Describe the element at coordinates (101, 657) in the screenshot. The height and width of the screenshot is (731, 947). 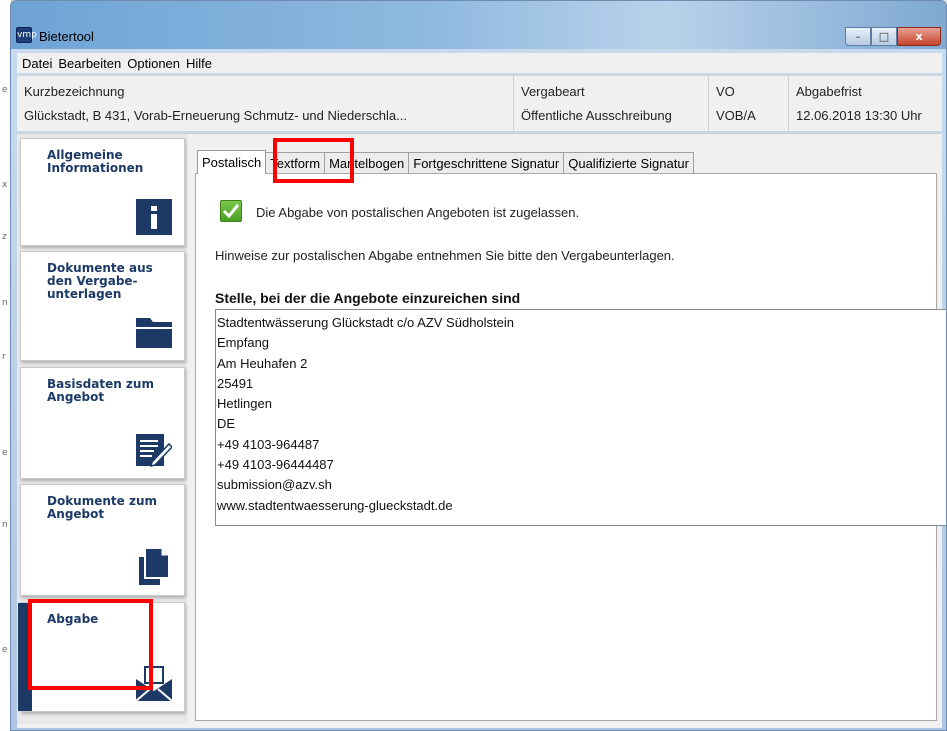
I see `sidebar-item-abgabe: Abgabe` at that location.